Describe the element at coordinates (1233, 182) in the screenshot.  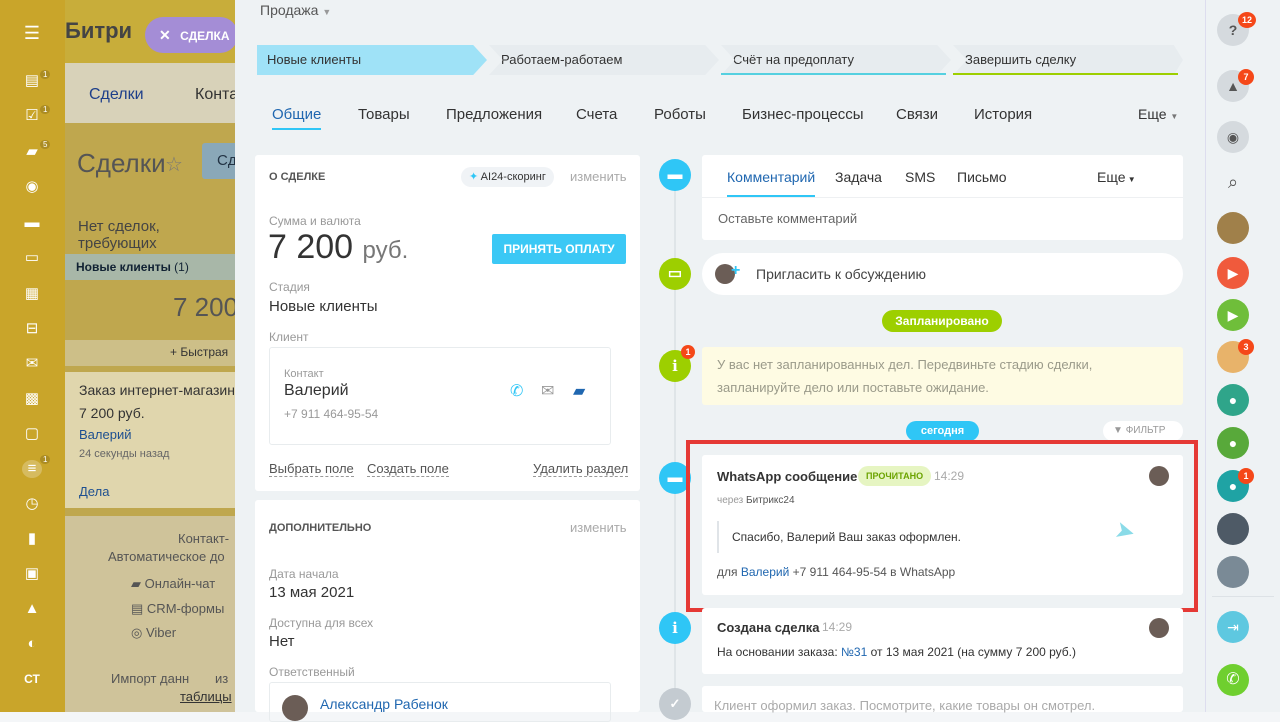
I see `search-icon: ⌕` at that location.